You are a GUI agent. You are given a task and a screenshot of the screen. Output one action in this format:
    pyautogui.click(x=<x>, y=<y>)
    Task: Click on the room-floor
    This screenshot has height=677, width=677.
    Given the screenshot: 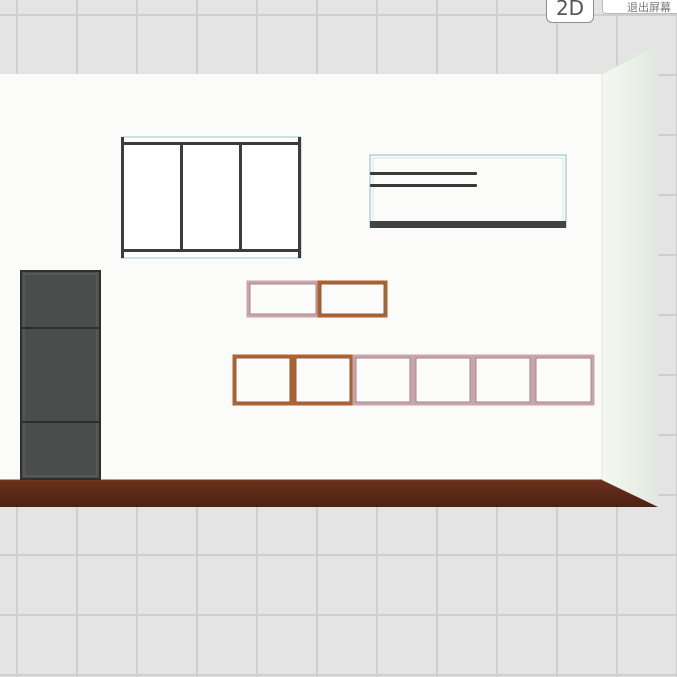 What is the action you would take?
    pyautogui.click(x=329, y=493)
    